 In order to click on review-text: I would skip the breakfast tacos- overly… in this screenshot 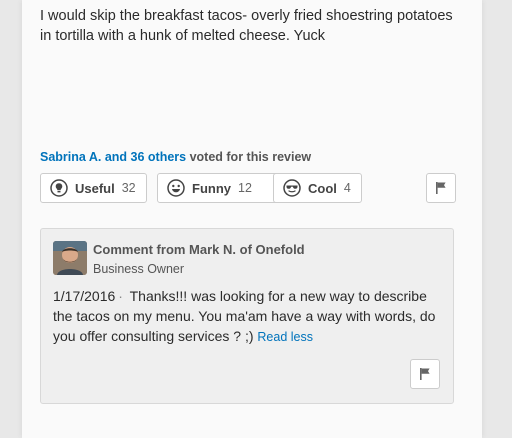, I will do `click(246, 26)`.